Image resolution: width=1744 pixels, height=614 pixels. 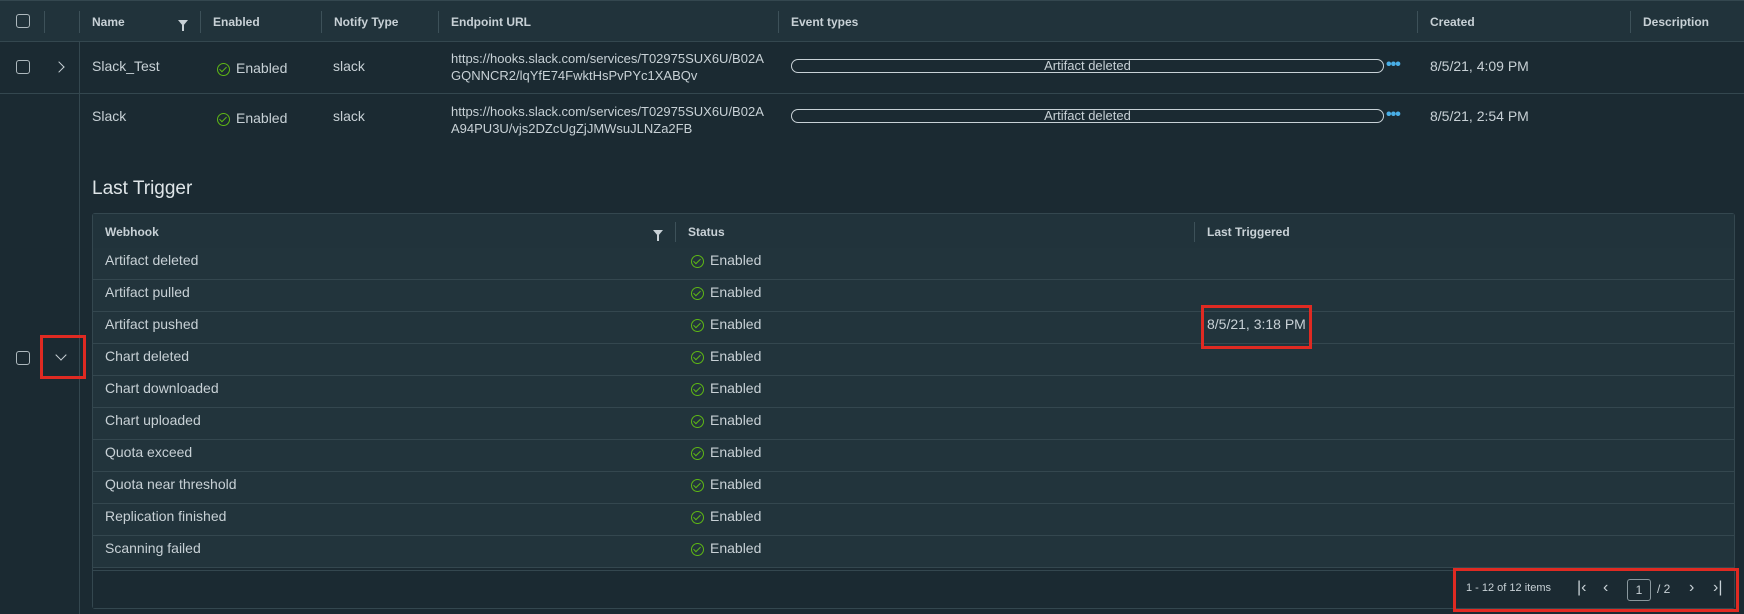 What do you see at coordinates (162, 388) in the screenshot?
I see `webhook-name: Chart downloaded` at bounding box center [162, 388].